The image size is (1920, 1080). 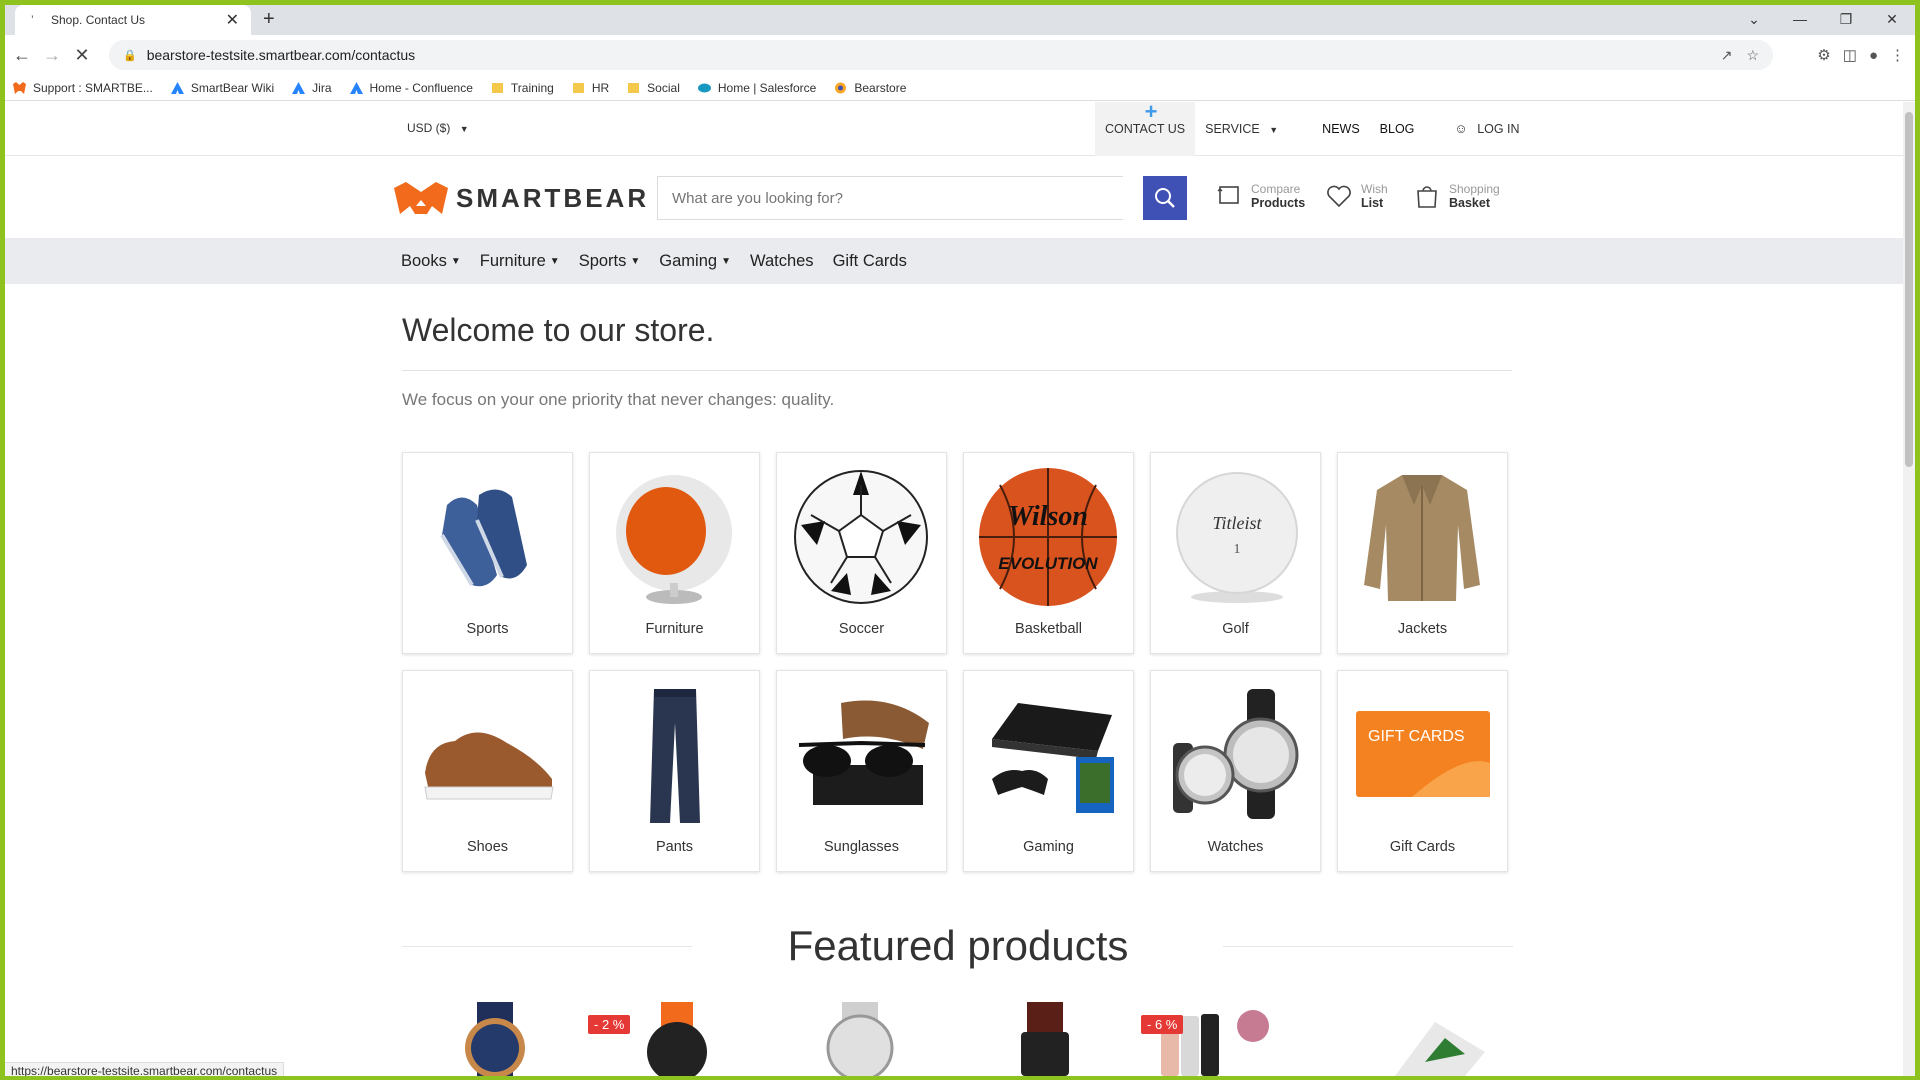 What do you see at coordinates (1151, 112) in the screenshot?
I see `add-plus-icon: +` at bounding box center [1151, 112].